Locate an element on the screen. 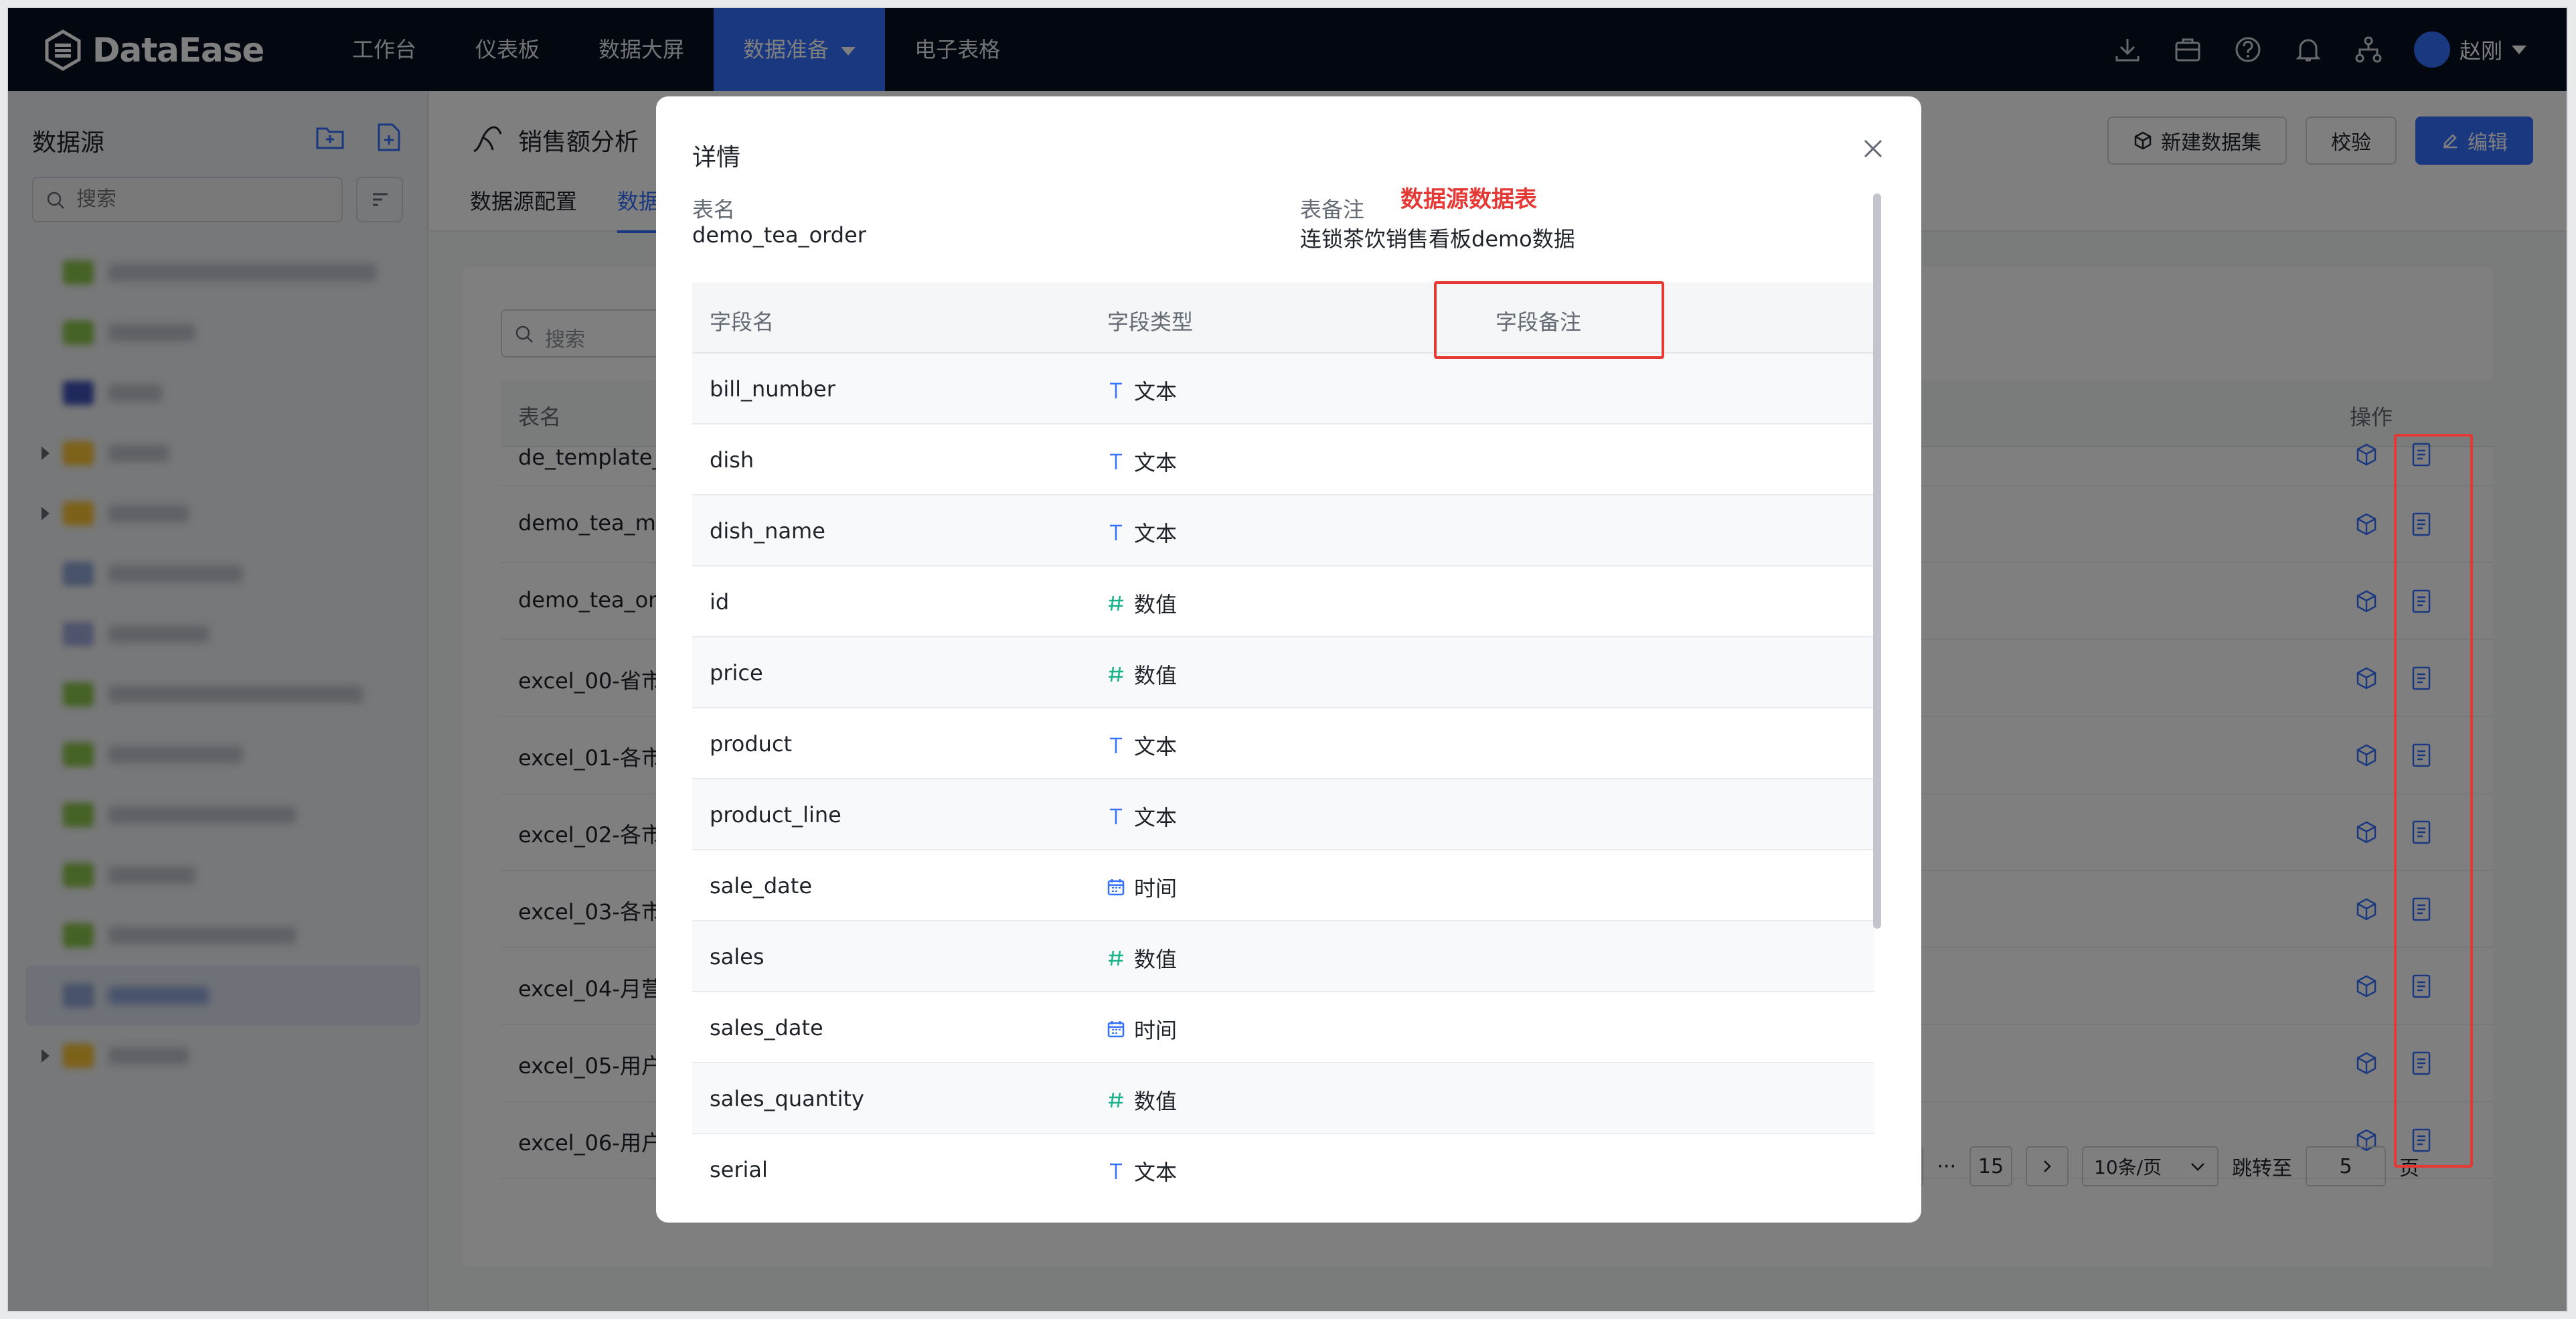 The image size is (2576, 1319). field-name: sales is located at coordinates (737, 956).